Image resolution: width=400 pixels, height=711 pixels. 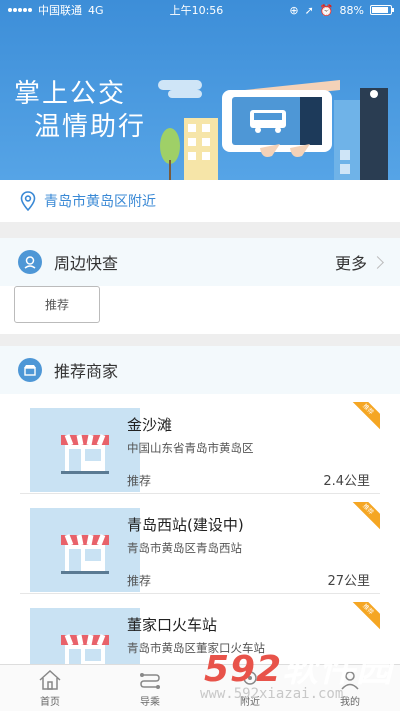 What do you see at coordinates (272, 694) in the screenshot?
I see `watermark-url: www.592xiazai.com` at bounding box center [272, 694].